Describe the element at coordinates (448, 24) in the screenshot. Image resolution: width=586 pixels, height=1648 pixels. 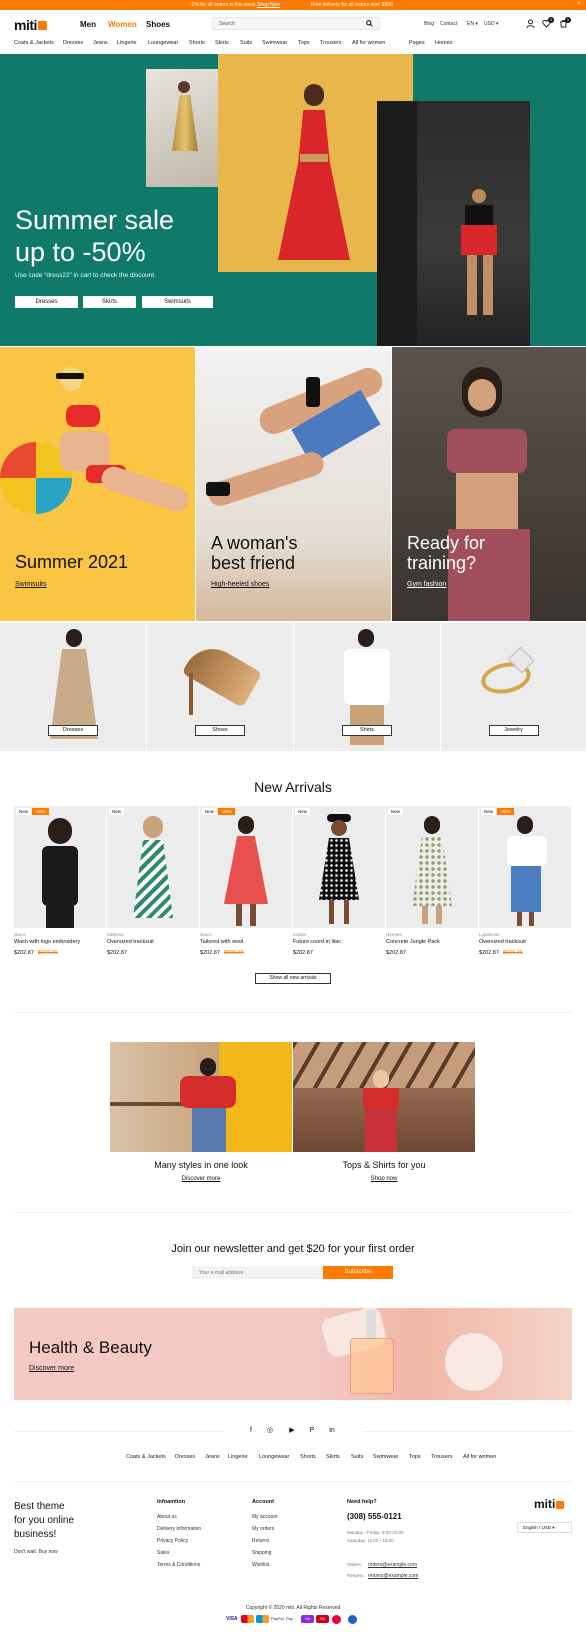
I see `contact-link: Contact` at that location.